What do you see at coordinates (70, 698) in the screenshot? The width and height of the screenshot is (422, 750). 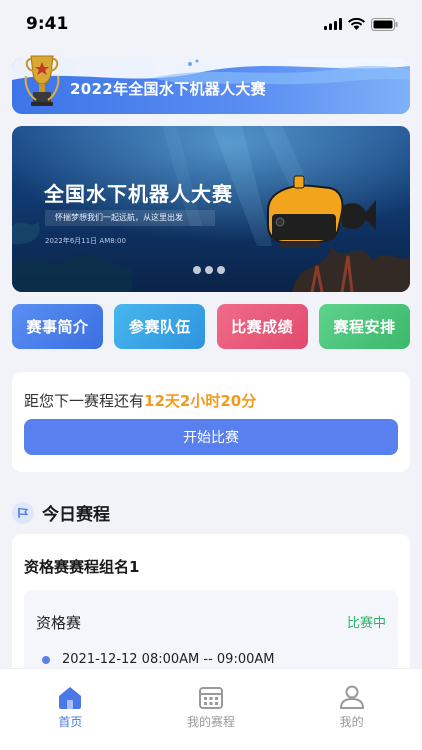 I see `home-icon` at bounding box center [70, 698].